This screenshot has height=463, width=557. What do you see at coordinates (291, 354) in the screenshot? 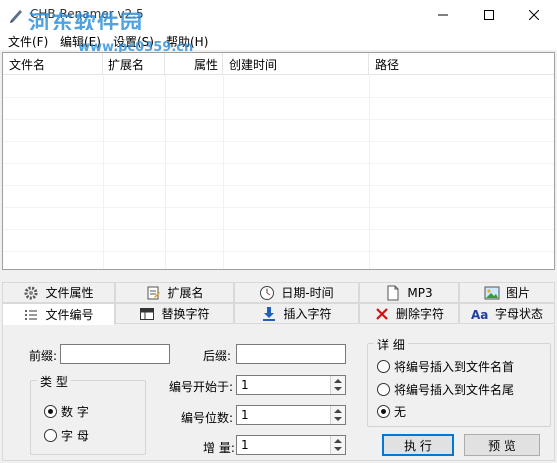
I see `suffix-input` at bounding box center [291, 354].